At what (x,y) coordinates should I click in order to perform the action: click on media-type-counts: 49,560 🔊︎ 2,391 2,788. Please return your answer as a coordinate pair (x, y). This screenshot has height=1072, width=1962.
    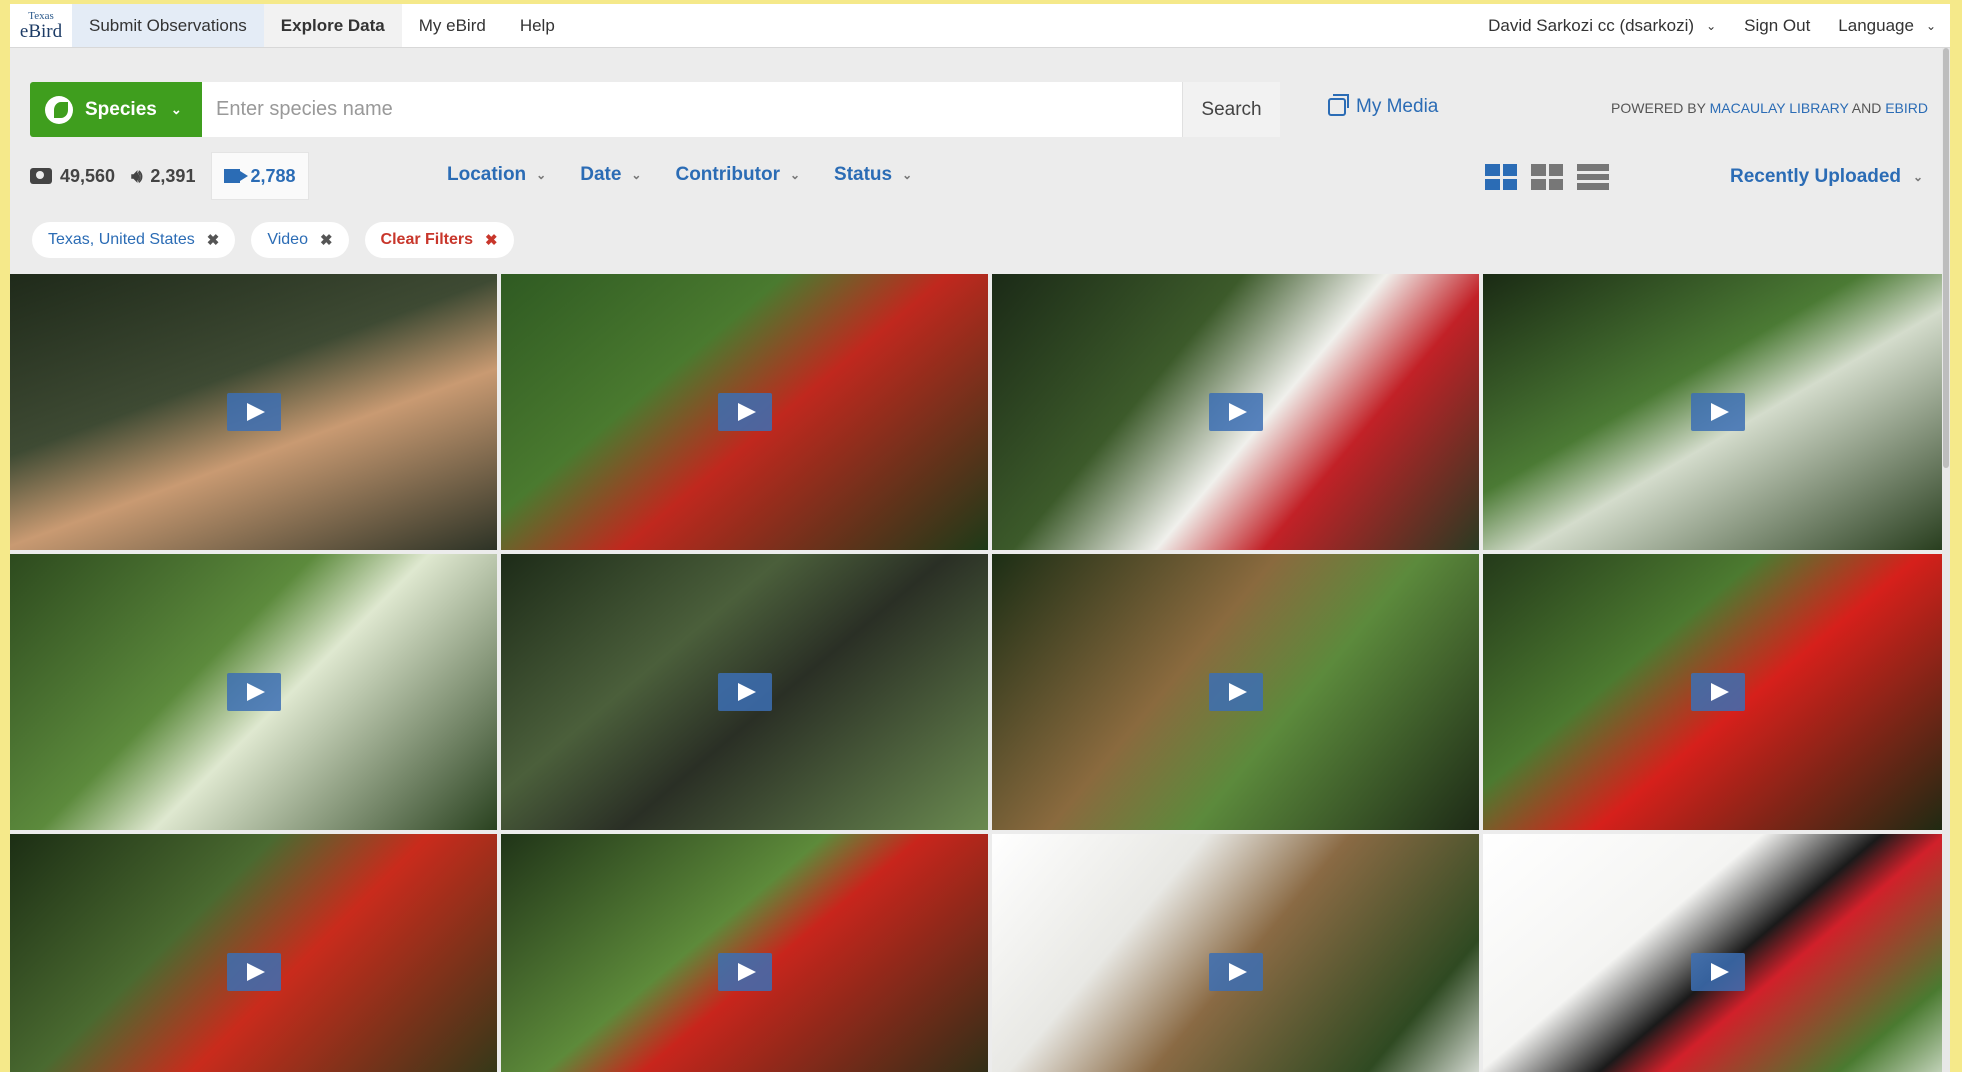
    Looking at the image, I should click on (177, 176).